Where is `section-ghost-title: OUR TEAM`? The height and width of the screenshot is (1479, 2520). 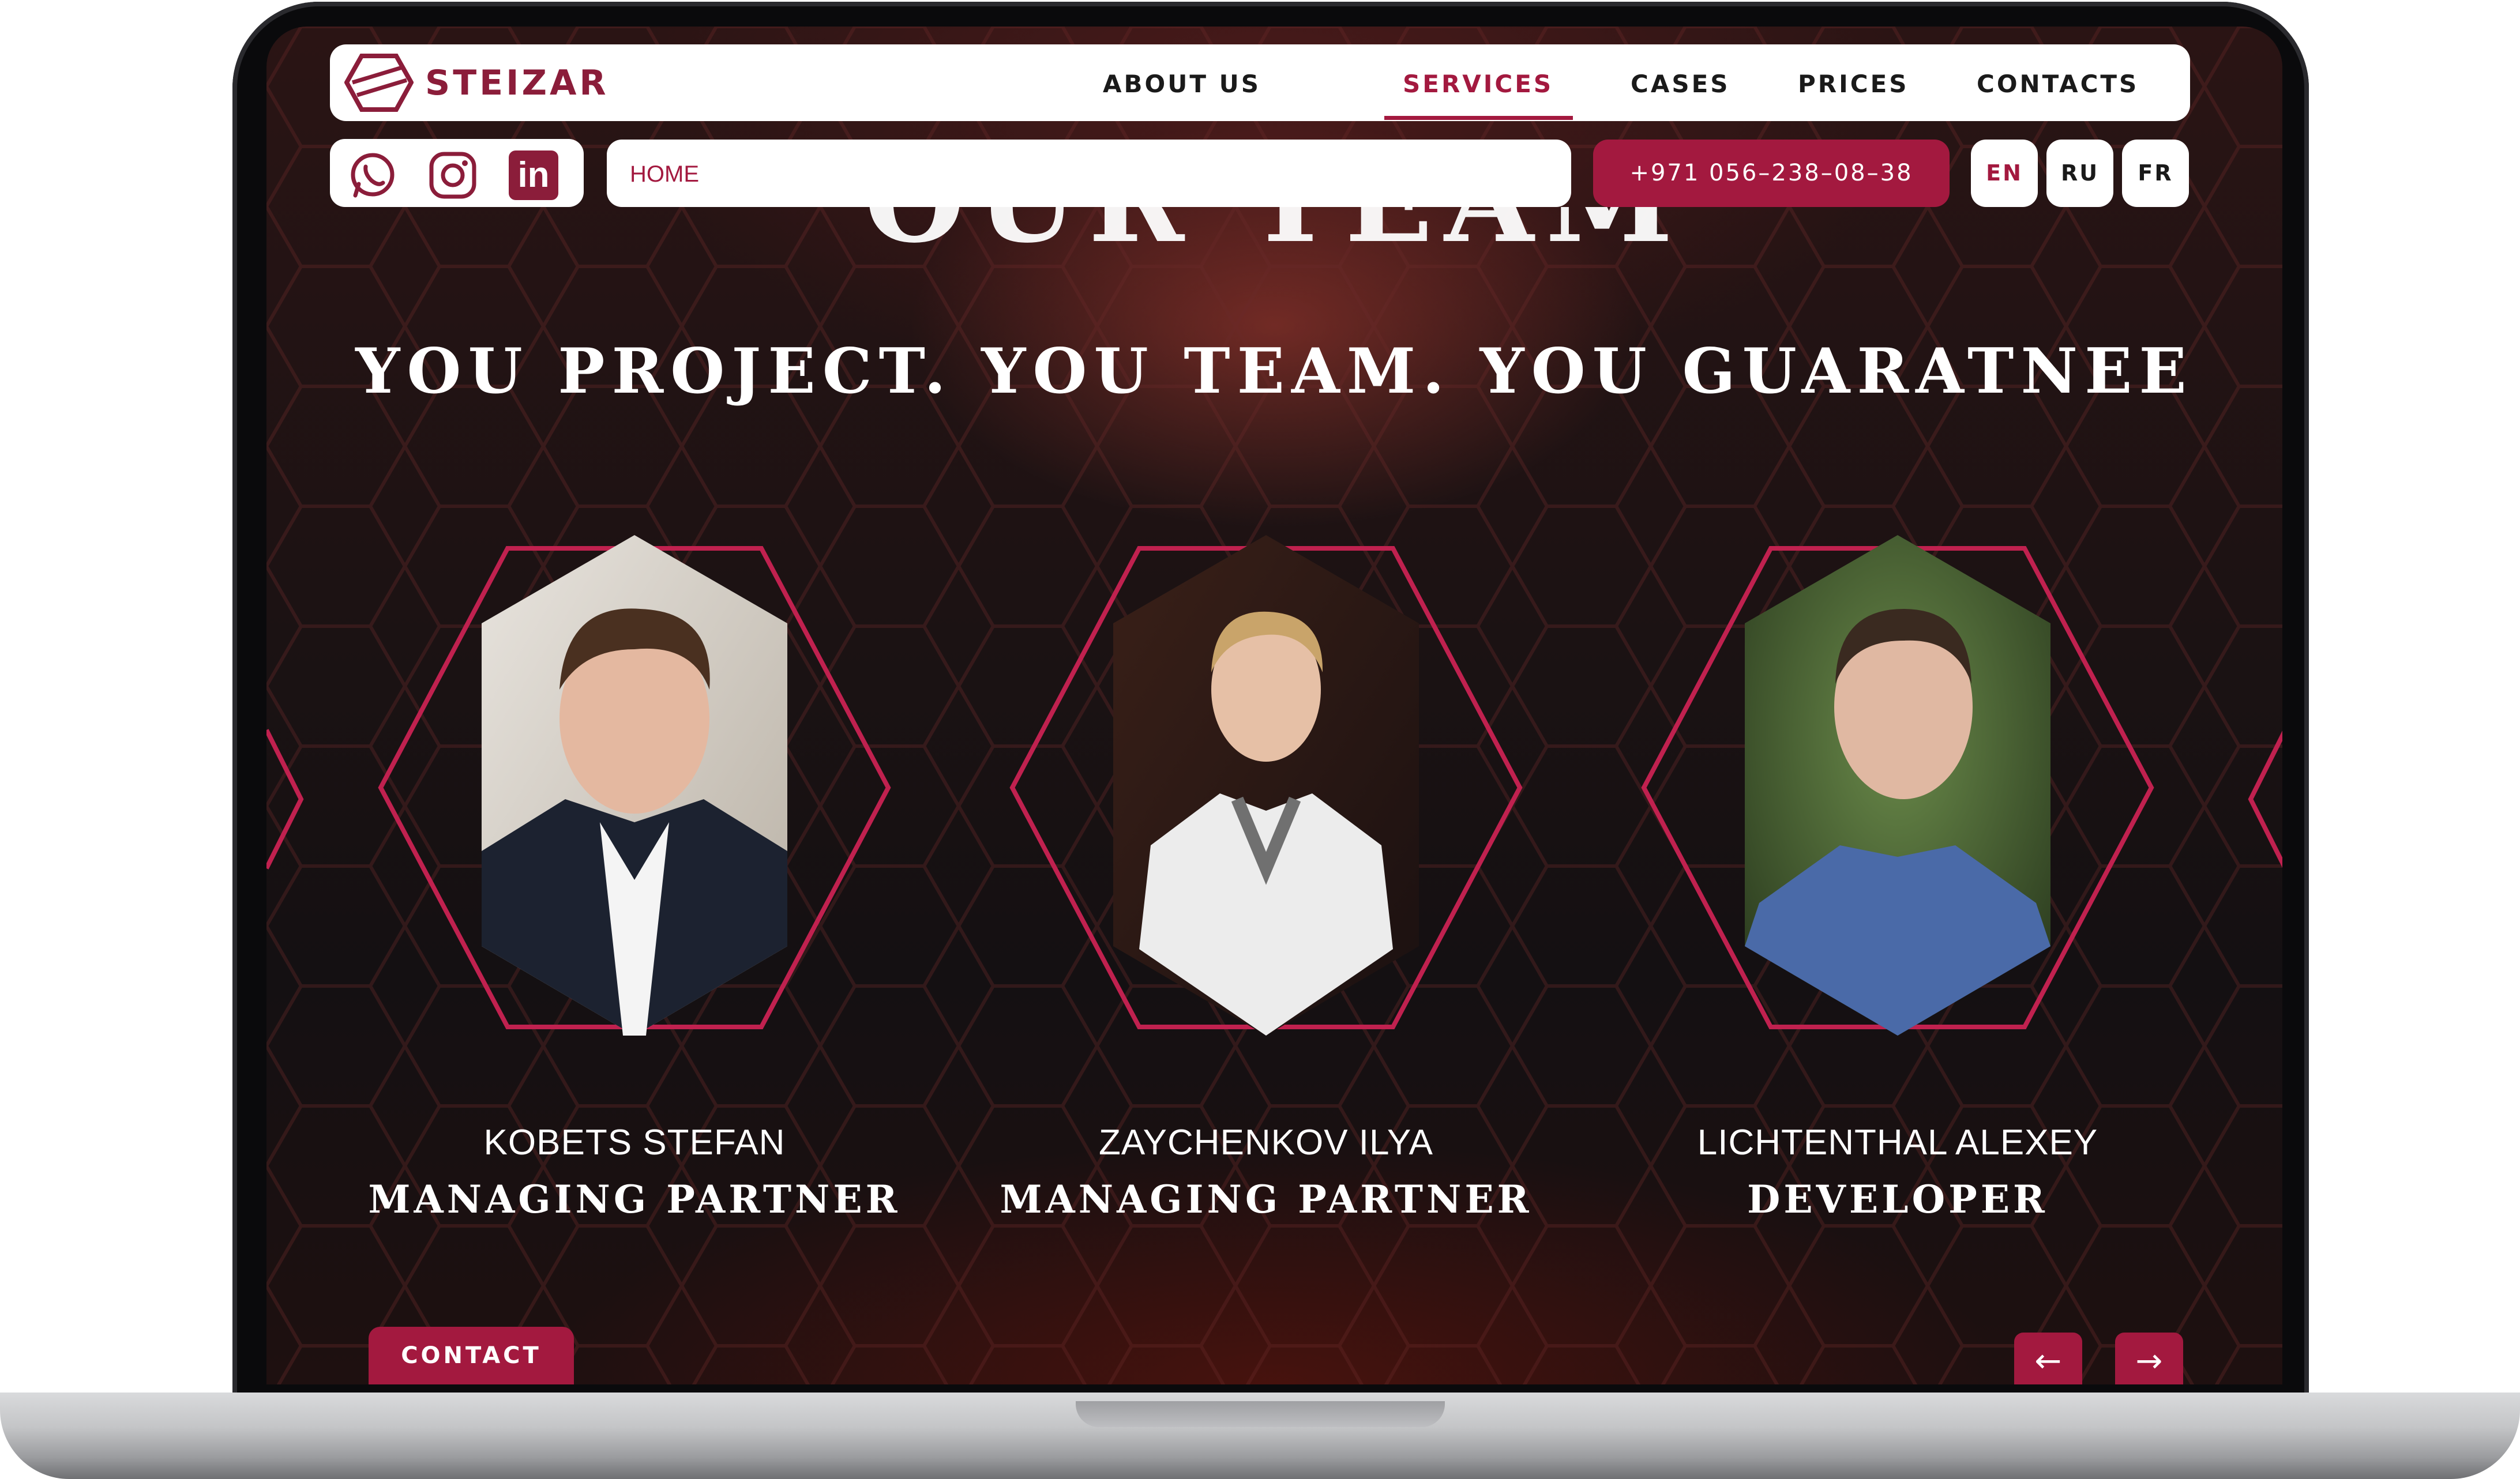
section-ghost-title: OUR TEAM is located at coordinates (1274, 236).